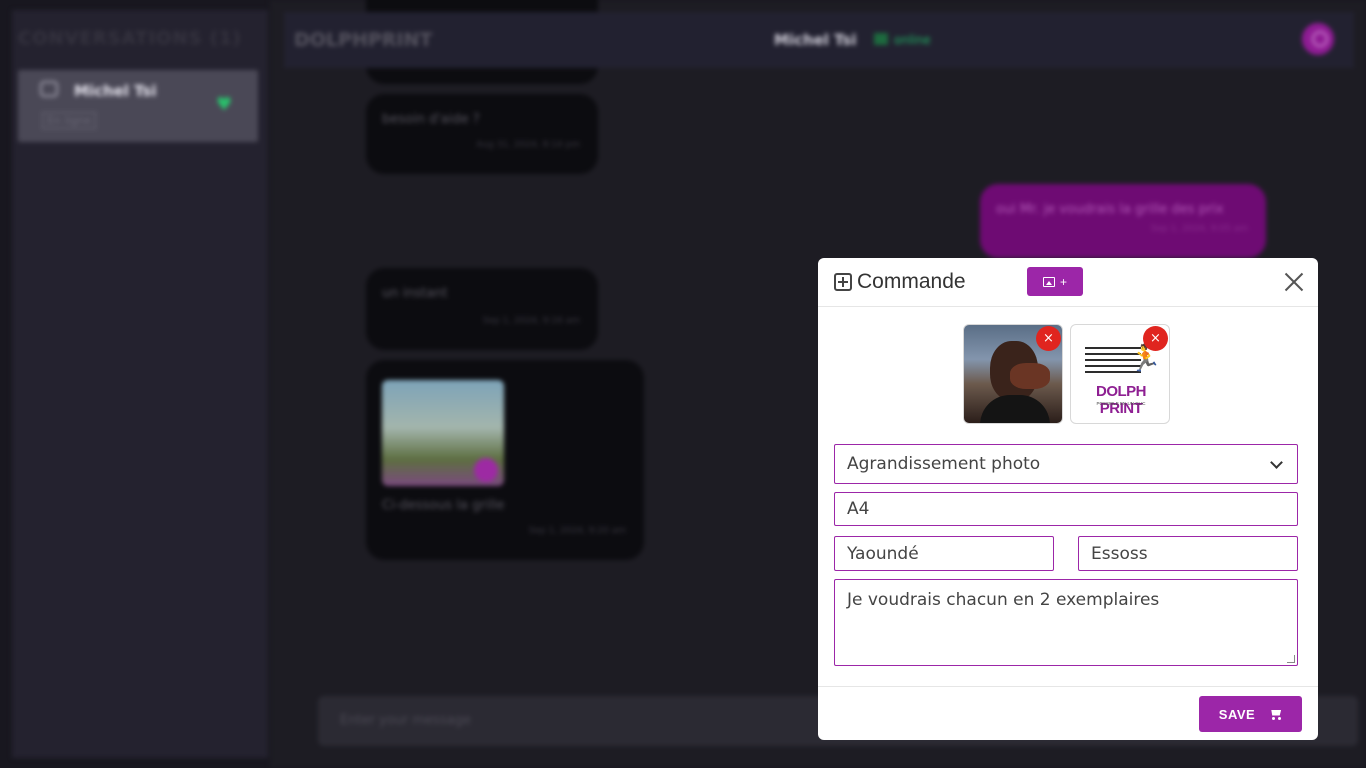 This screenshot has height=768, width=1366. Describe the element at coordinates (138, 106) in the screenshot. I see `conversation-item: Michel Tsi En ligne ♥` at that location.